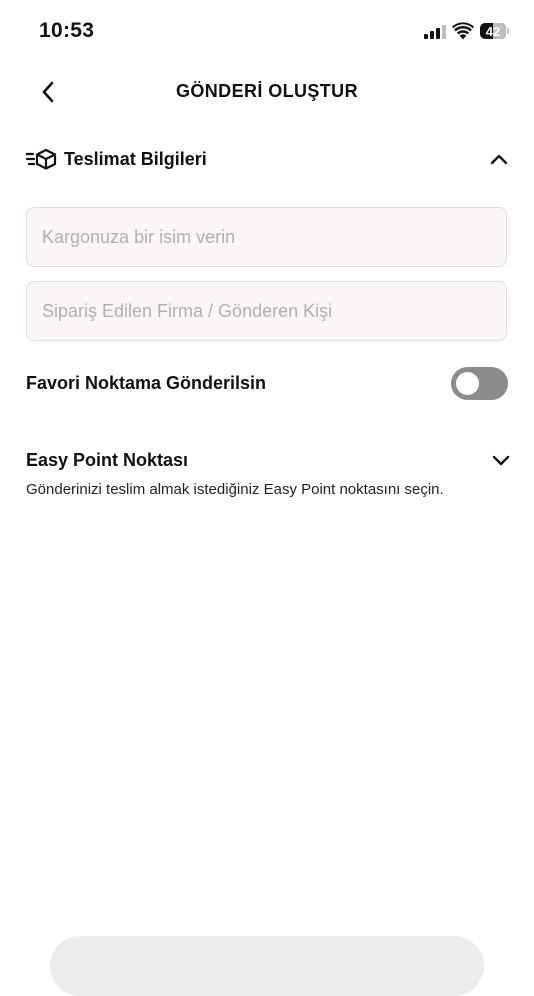  I want to click on easy-point-expand-button, so click(501, 461).